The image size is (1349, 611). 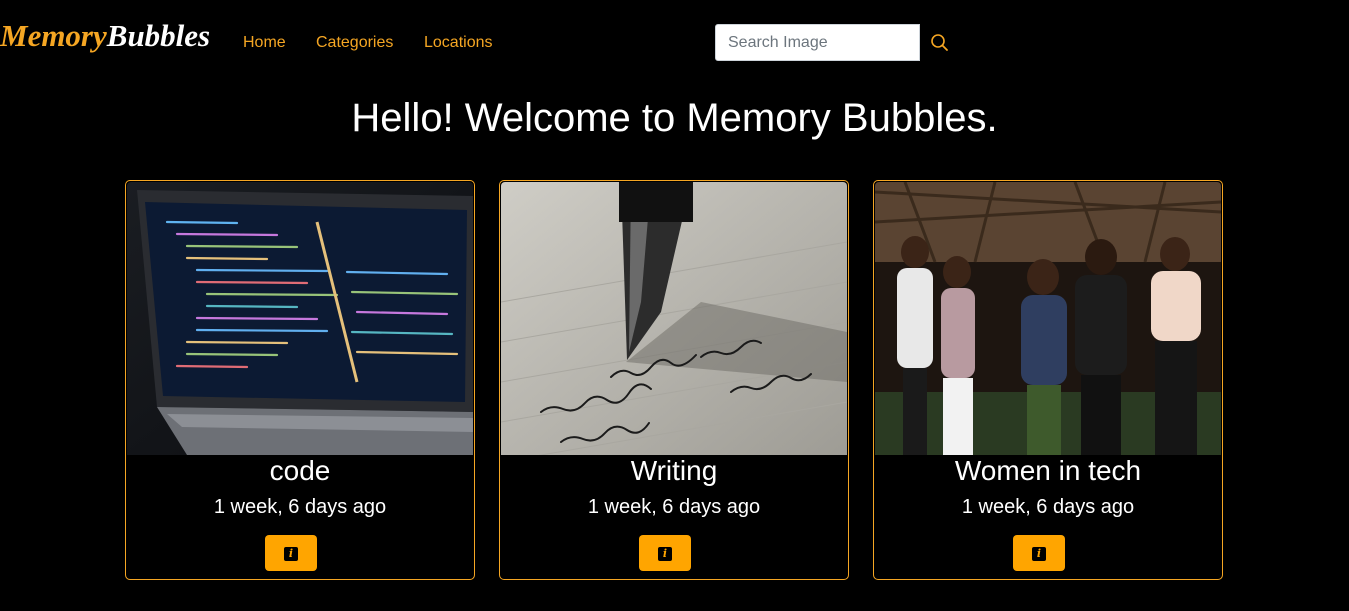 I want to click on search-icon, so click(x=939, y=42).